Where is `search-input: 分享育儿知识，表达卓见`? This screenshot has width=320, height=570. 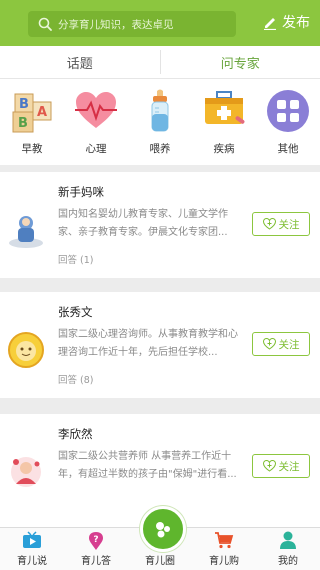 search-input: 分享育儿知识，表达卓见 is located at coordinates (132, 24).